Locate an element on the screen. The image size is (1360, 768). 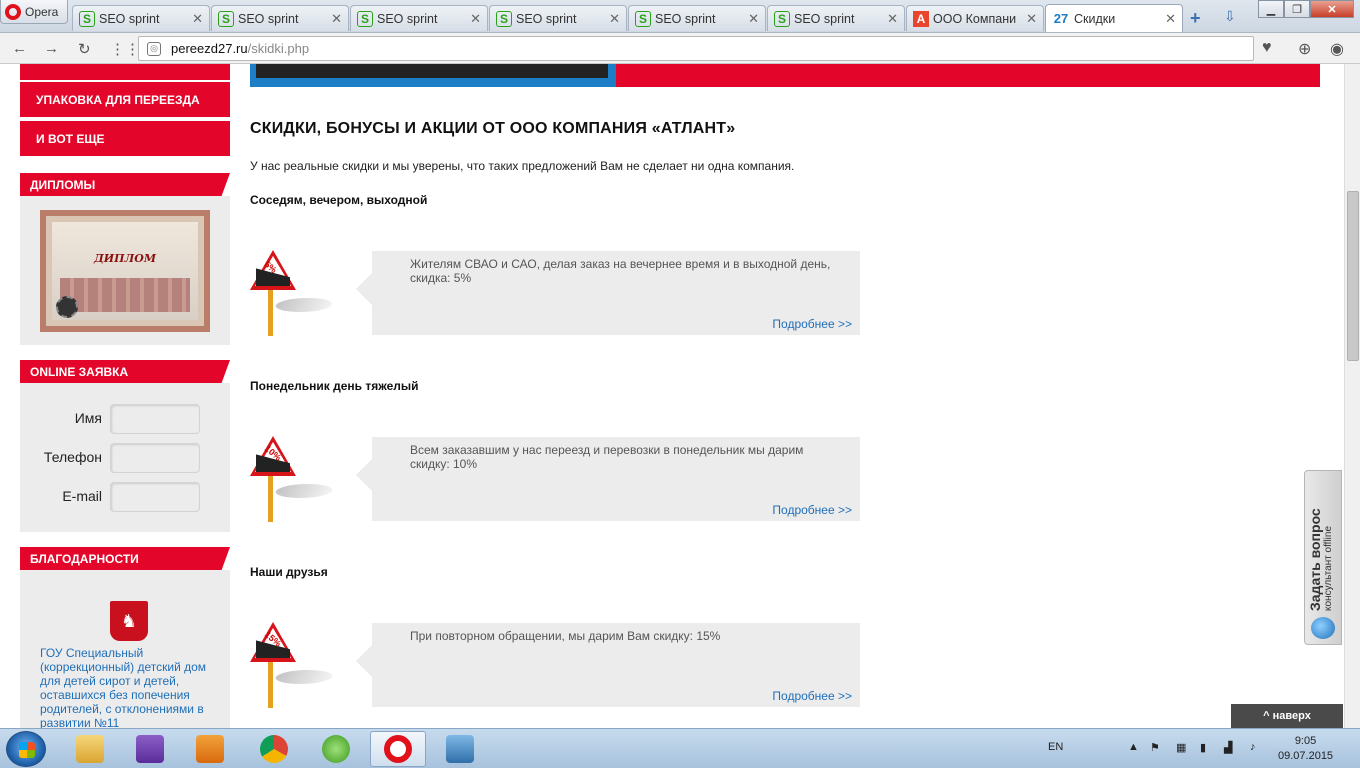
taskbar-opera is located at coordinates (398, 749).